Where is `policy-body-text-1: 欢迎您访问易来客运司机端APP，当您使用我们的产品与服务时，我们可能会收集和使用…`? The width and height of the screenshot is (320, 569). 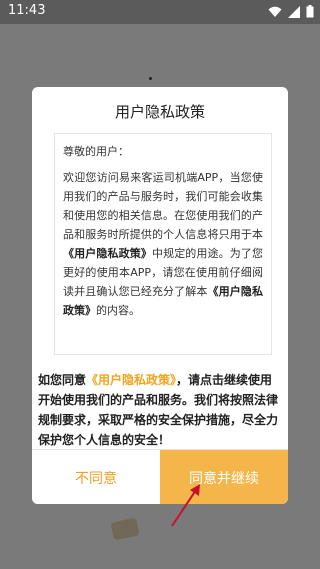
policy-body-text-1: 欢迎您访问易来客运司机端APP，当您使用我们的产品与服务时，我们可能会收集和使用… is located at coordinates (163, 206).